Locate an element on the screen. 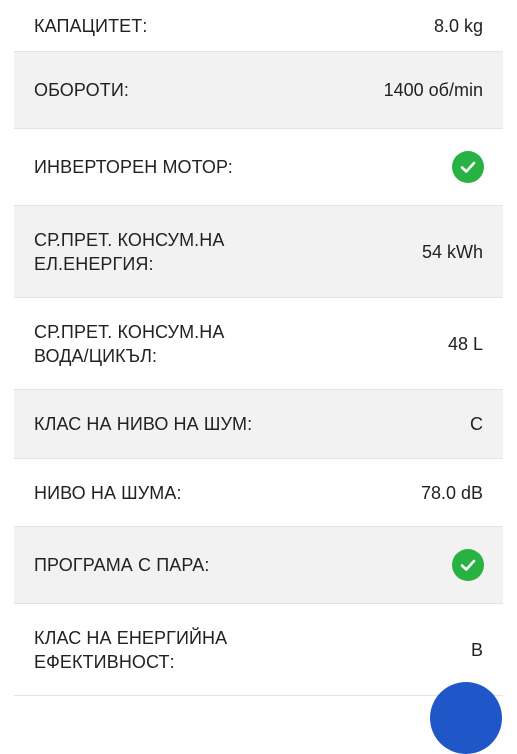 Image resolution: width=517 pixels, height=754 pixels. spec-label: КЛАС НА ЕНЕРГИЙНА ЕФЕКТИВНОСТ: is located at coordinates (131, 649).